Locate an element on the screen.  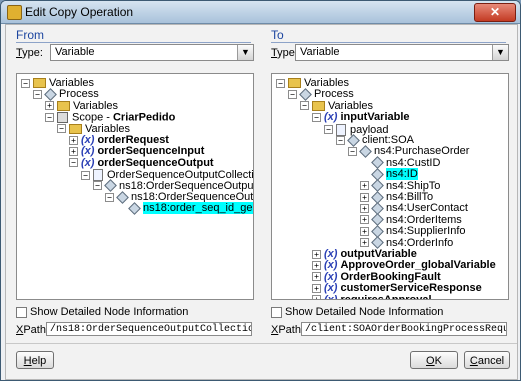
tree-node: + ns4:OrderInfo is located at coordinates (406, 243).